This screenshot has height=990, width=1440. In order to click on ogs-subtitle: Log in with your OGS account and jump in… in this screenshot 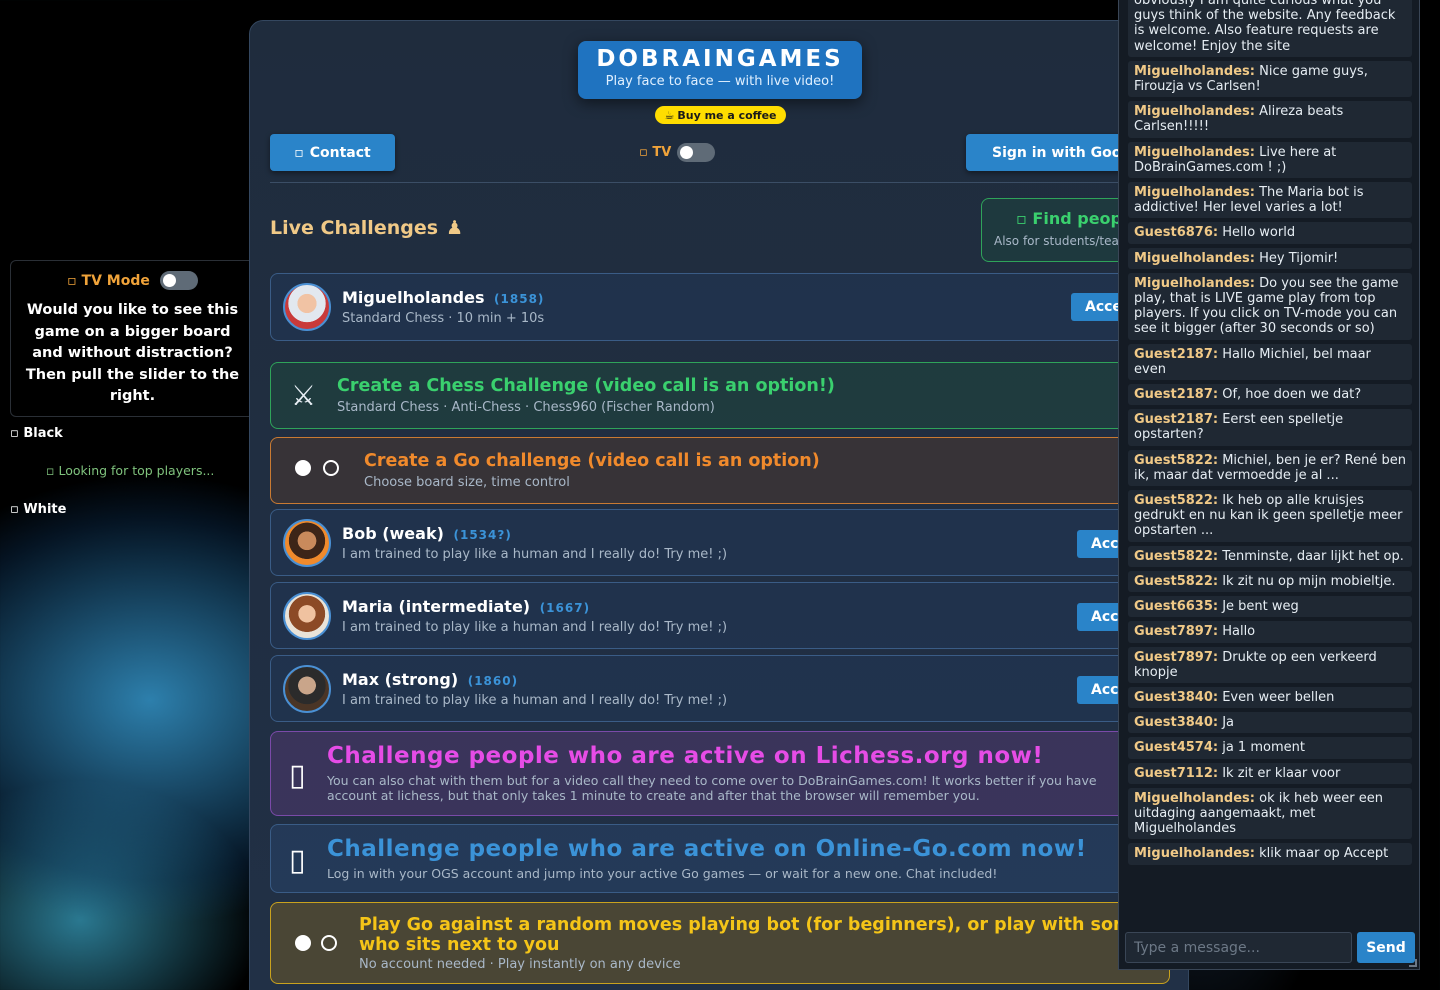, I will do `click(662, 873)`.